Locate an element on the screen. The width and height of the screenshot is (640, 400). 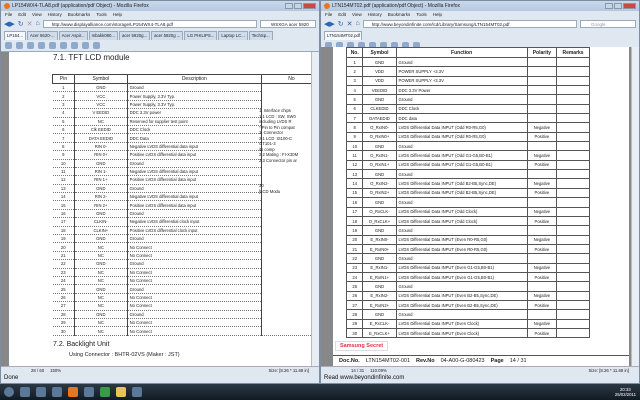
pin-number: 3 is located at coordinates (354, 81).